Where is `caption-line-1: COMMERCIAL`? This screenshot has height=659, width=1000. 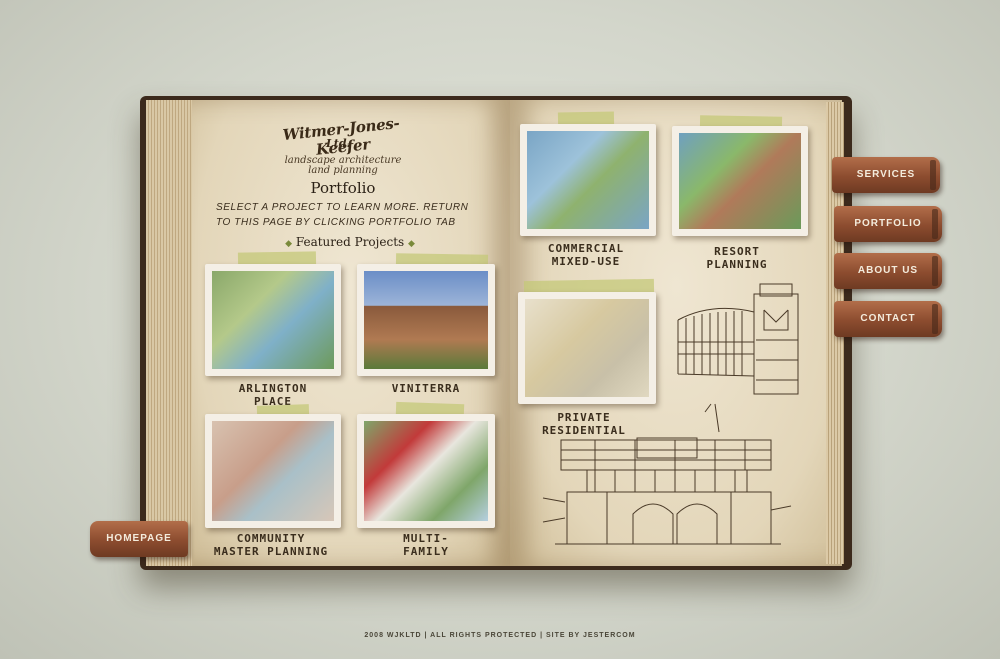 caption-line-1: COMMERCIAL is located at coordinates (586, 248).